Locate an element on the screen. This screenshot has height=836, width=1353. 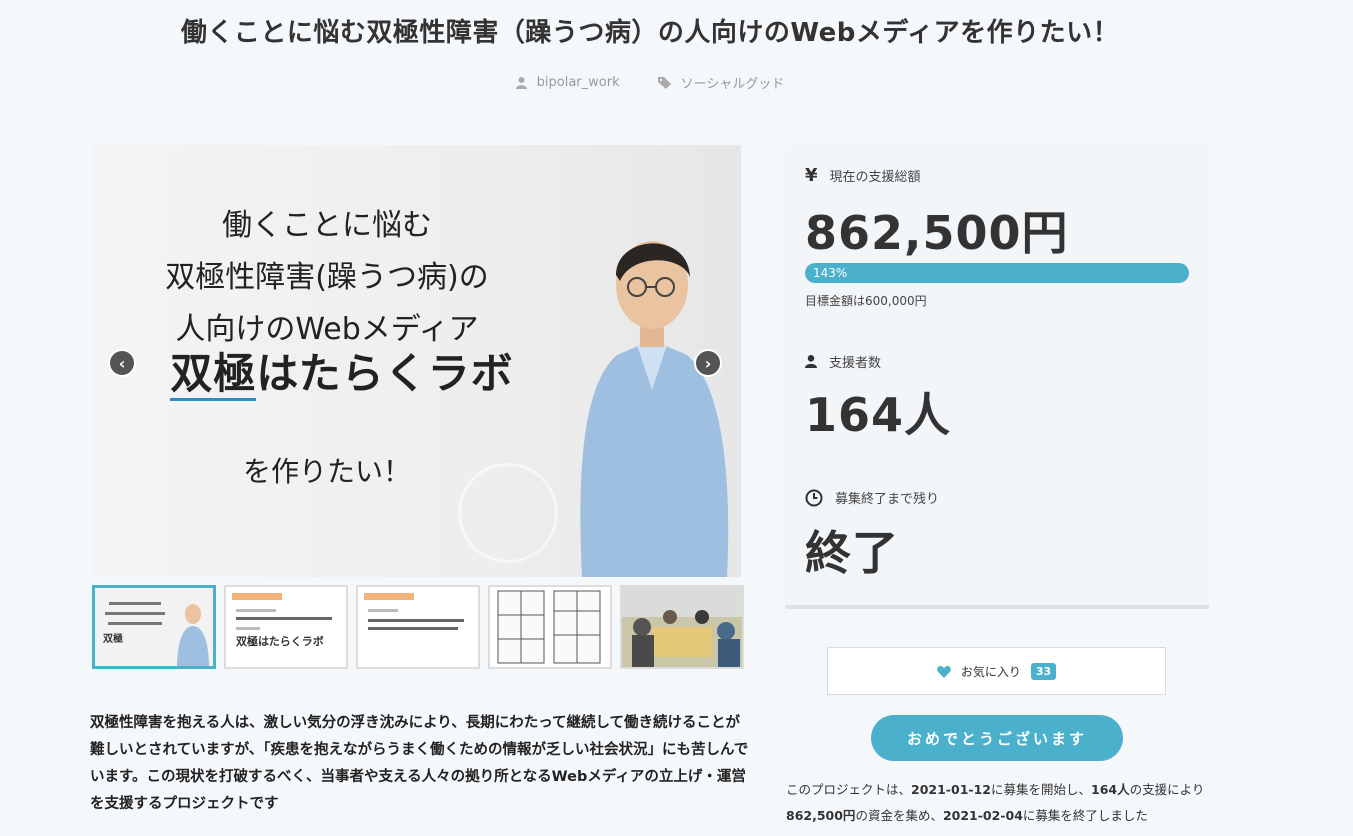
manga-panels is located at coordinates (549, 627).